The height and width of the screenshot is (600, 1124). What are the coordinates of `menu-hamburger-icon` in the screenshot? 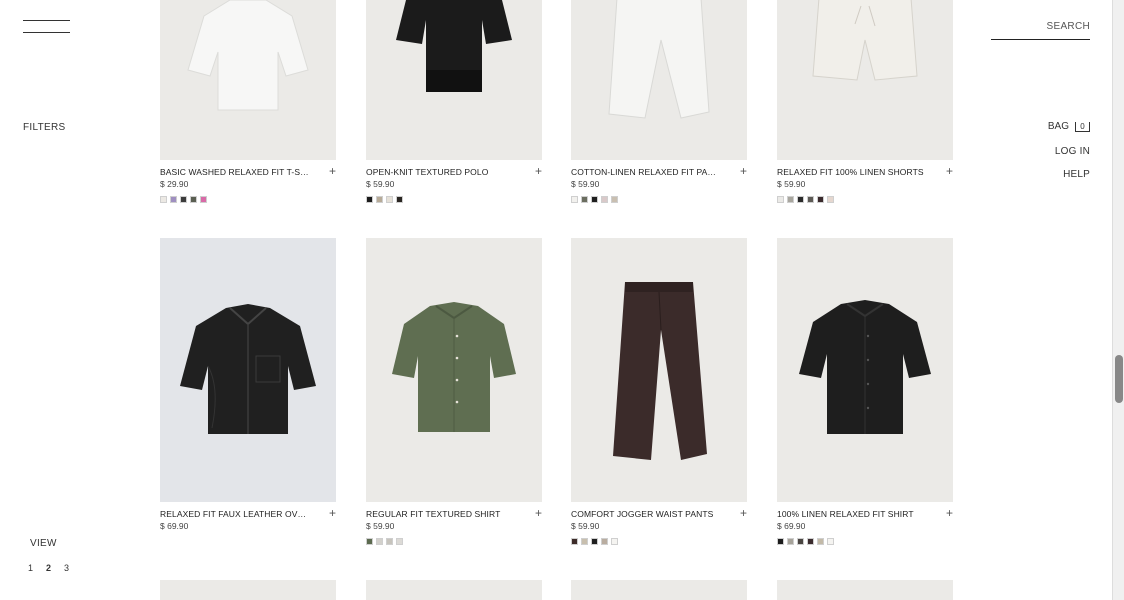 It's located at (46, 27).